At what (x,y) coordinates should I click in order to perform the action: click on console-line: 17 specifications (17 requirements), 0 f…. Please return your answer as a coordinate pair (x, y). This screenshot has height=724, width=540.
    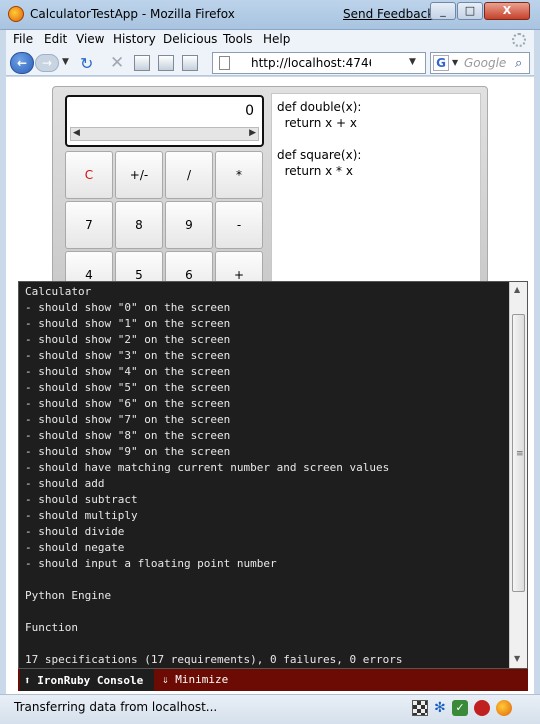
    Looking at the image, I should click on (214, 659).